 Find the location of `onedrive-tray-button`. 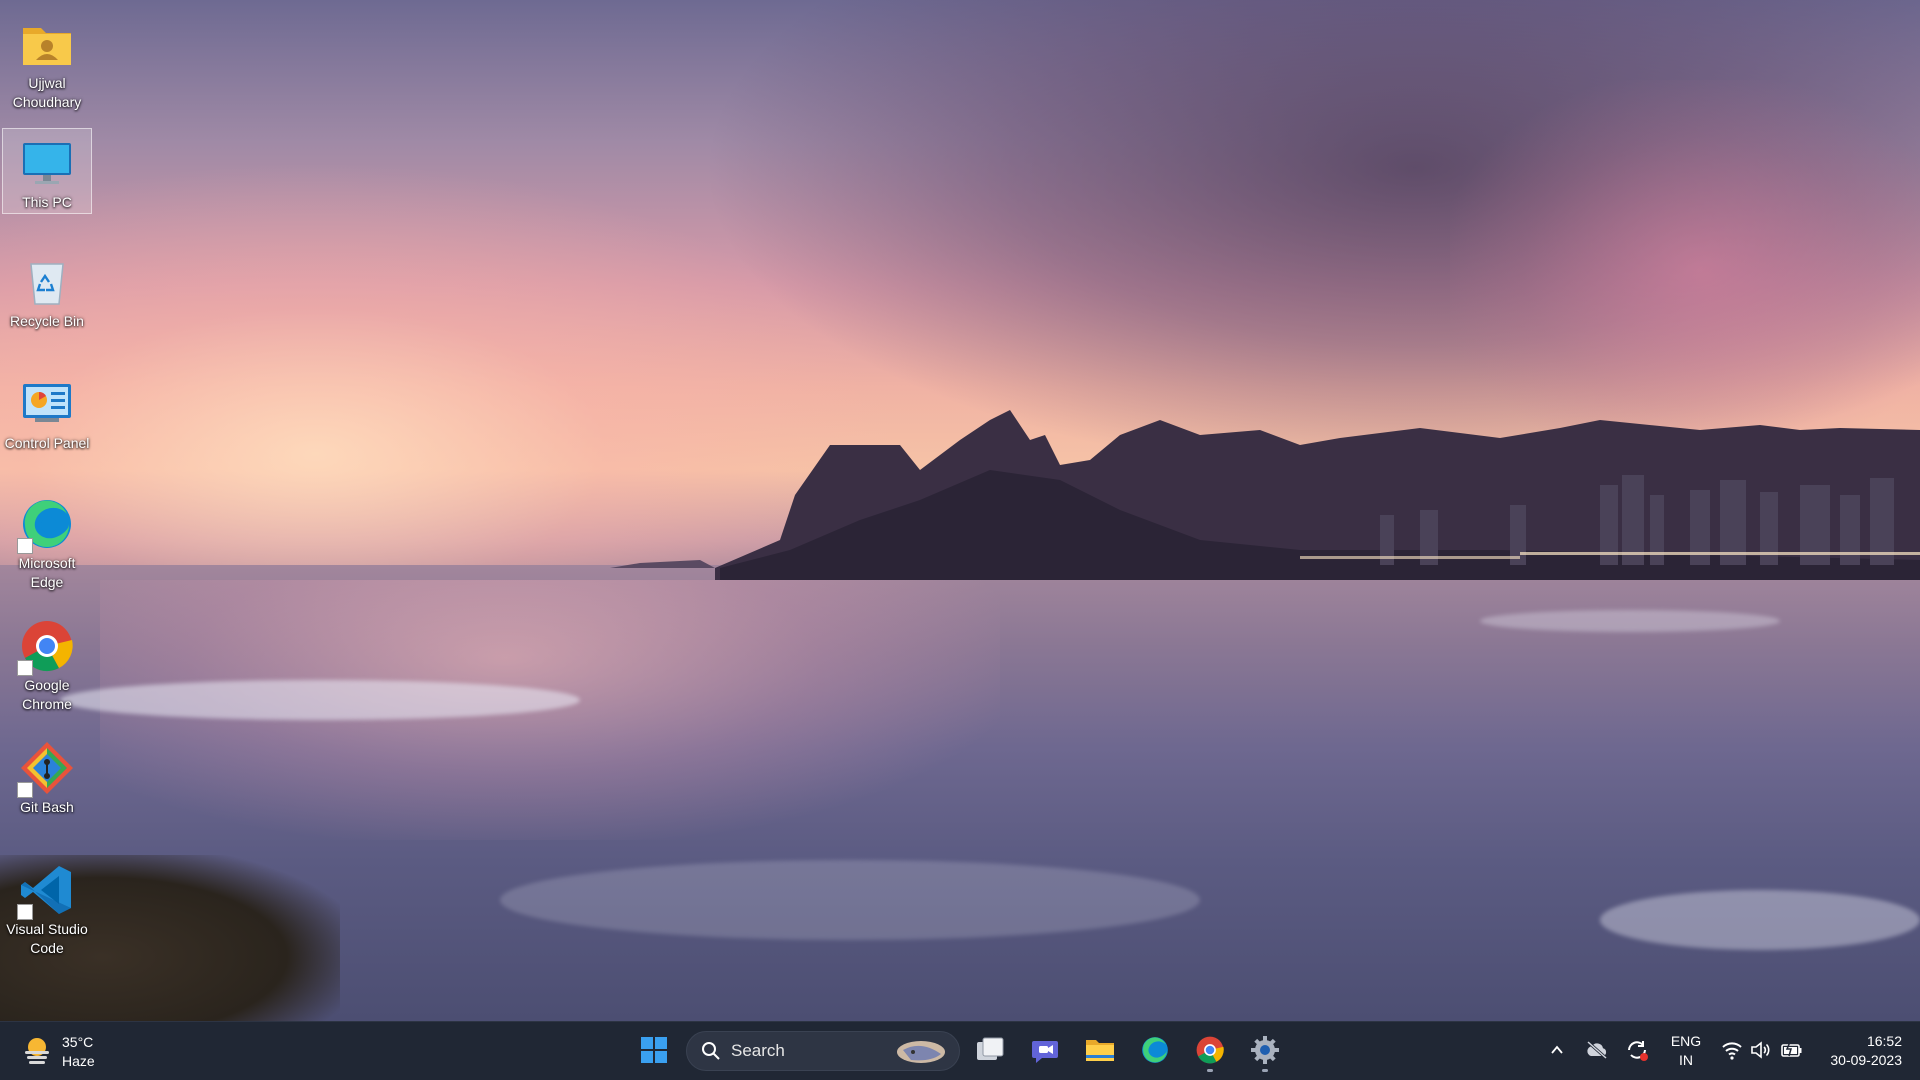

onedrive-tray-button is located at coordinates (1597, 1052).